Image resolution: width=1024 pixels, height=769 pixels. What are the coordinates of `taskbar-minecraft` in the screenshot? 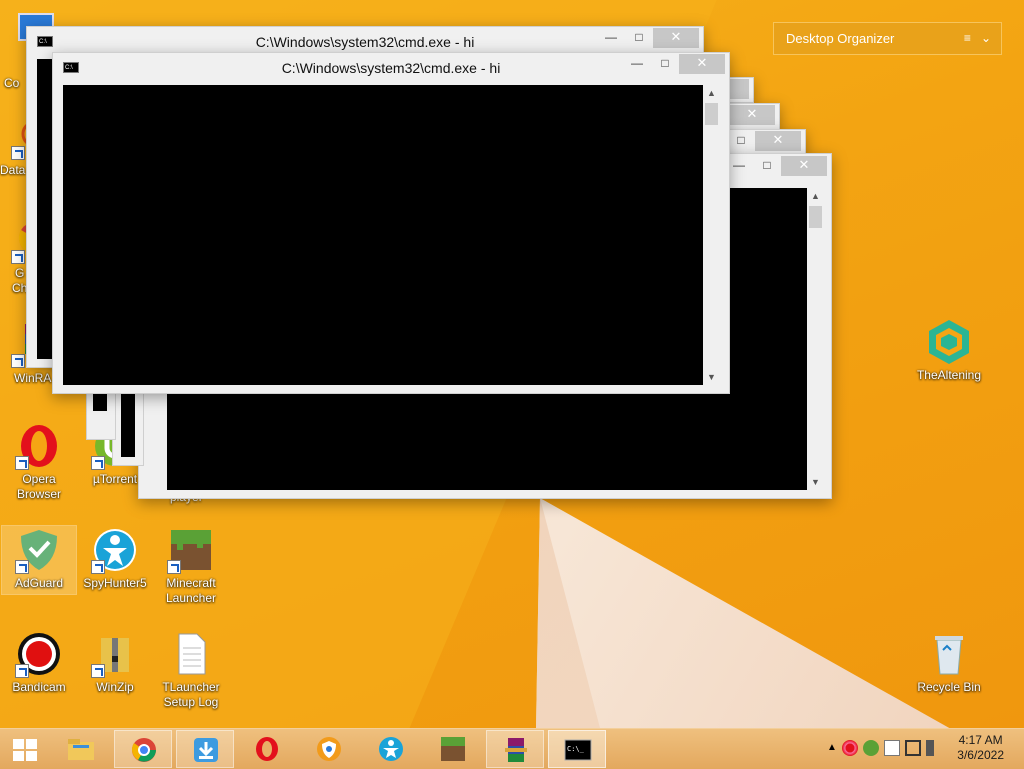 It's located at (453, 749).